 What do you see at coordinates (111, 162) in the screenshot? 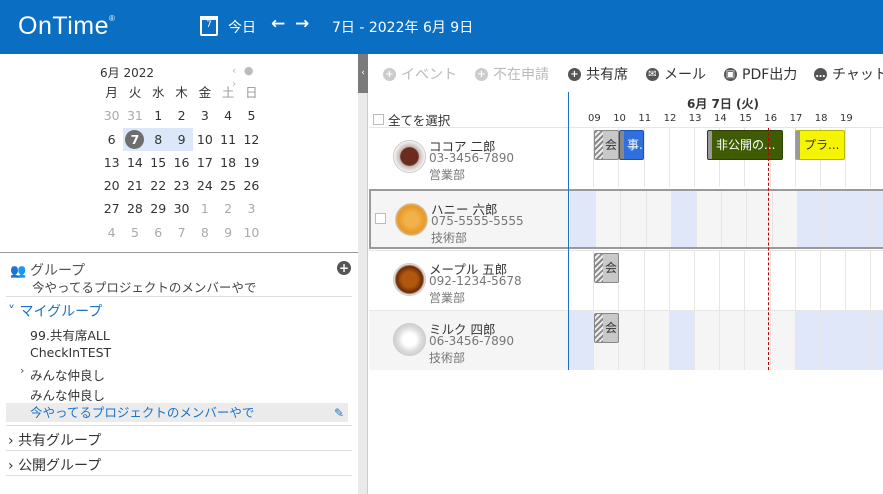
I see `calendar-day: 13` at bounding box center [111, 162].